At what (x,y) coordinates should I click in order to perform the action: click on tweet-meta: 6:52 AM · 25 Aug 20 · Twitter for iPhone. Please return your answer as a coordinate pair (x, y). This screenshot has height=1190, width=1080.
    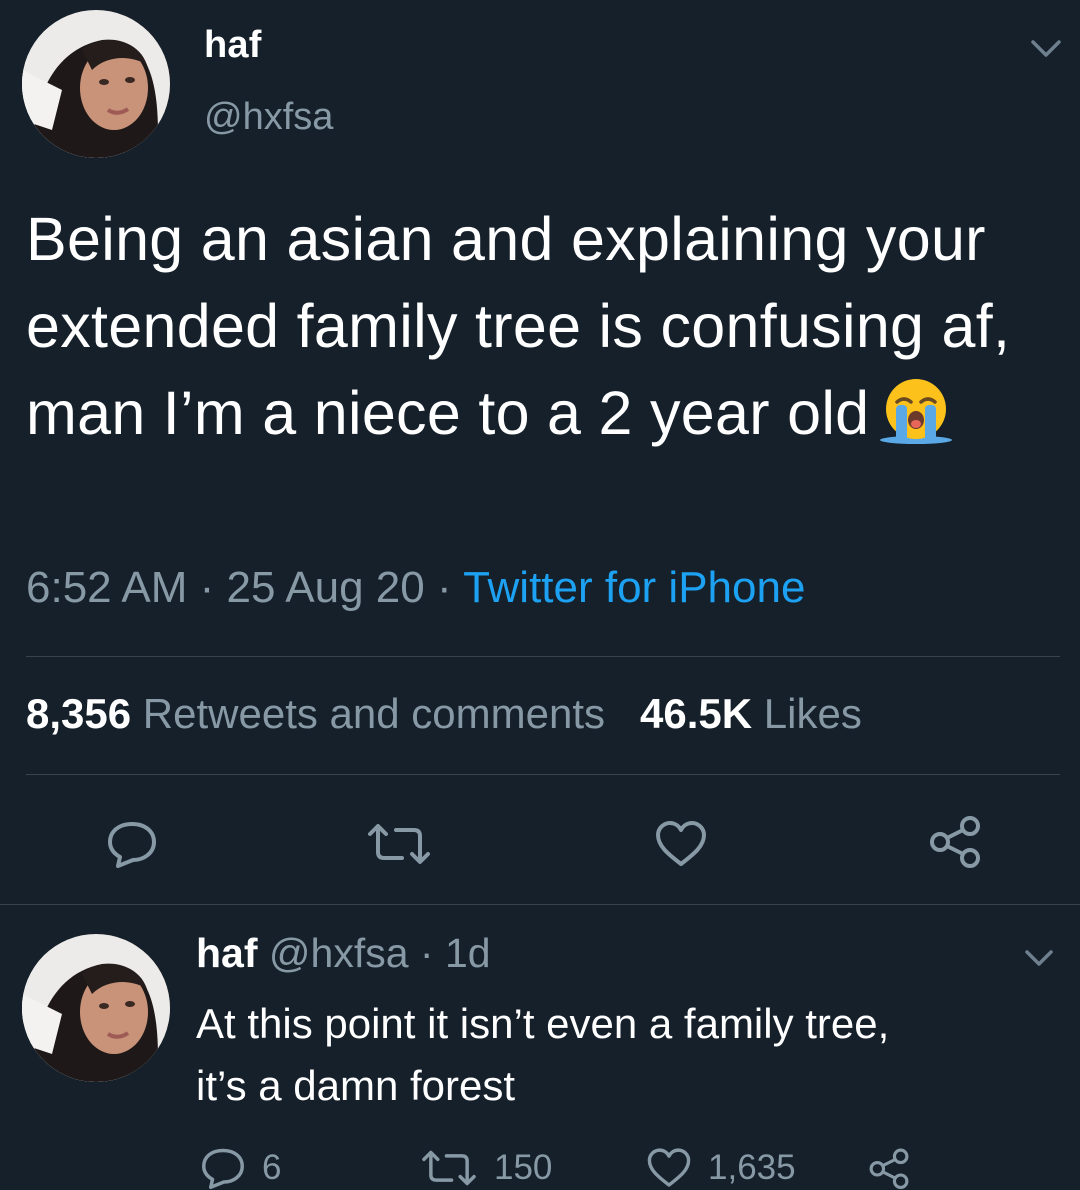
    Looking at the image, I should click on (415, 588).